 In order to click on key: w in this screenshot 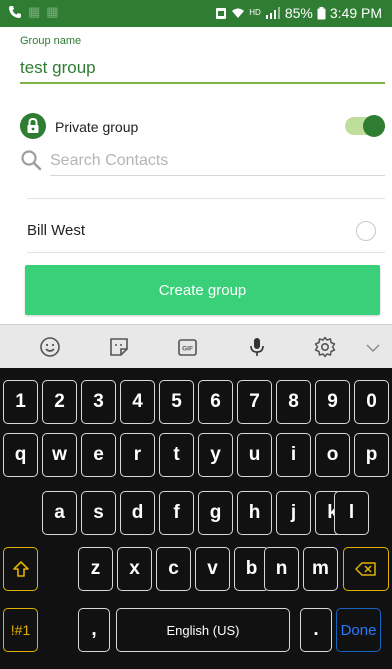, I will do `click(59, 455)`.